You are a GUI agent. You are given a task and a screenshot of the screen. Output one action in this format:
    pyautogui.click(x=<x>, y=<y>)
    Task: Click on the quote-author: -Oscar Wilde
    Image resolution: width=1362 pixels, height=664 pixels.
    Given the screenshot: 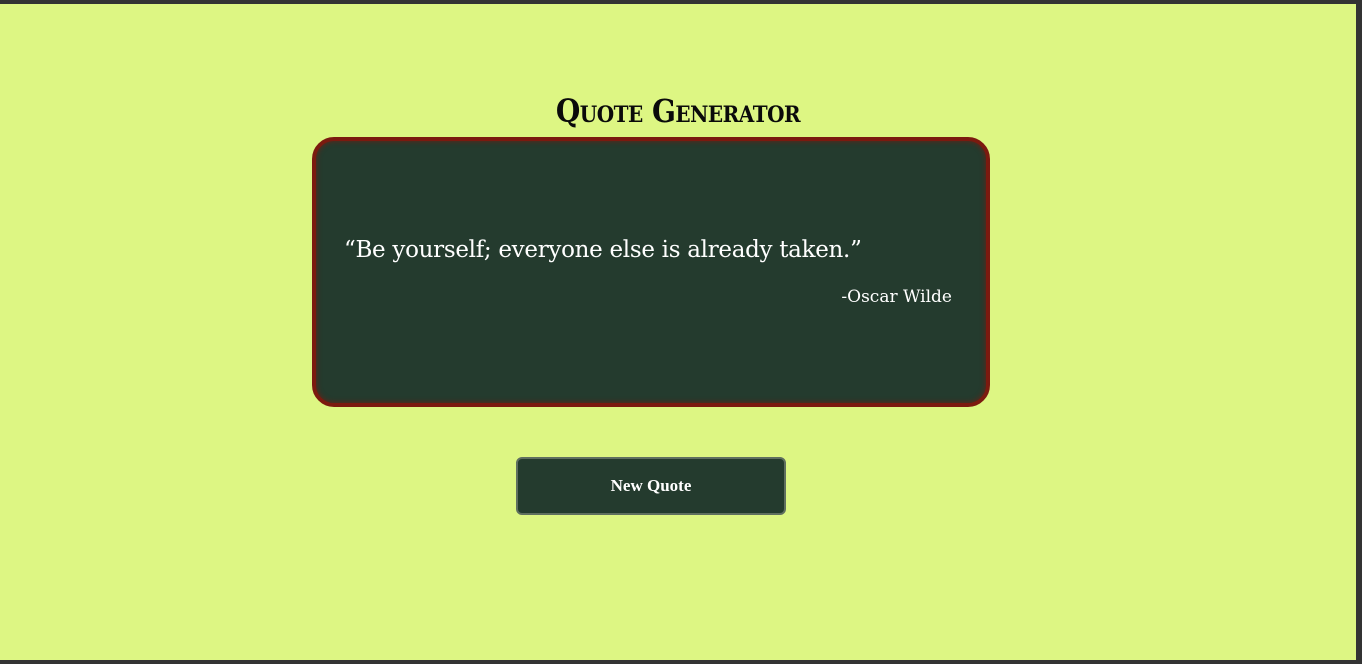 What is the action you would take?
    pyautogui.click(x=896, y=297)
    